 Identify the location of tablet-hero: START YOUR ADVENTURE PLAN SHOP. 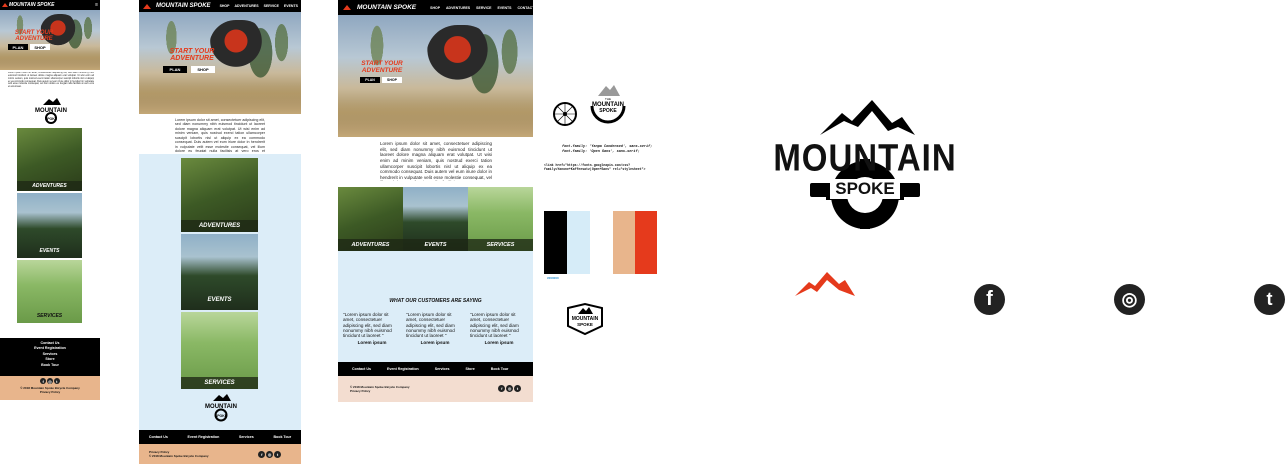
(220, 63).